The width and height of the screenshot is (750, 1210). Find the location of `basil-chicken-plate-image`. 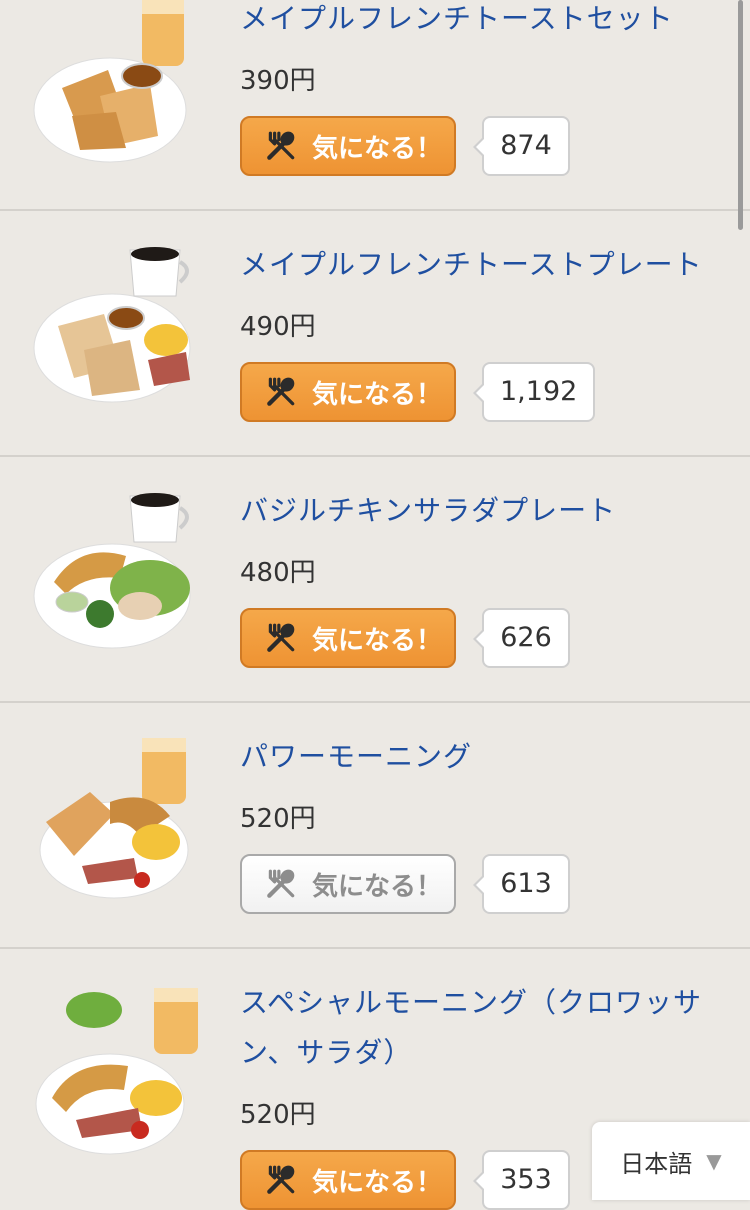

basil-chicken-plate-image is located at coordinates (120, 576).